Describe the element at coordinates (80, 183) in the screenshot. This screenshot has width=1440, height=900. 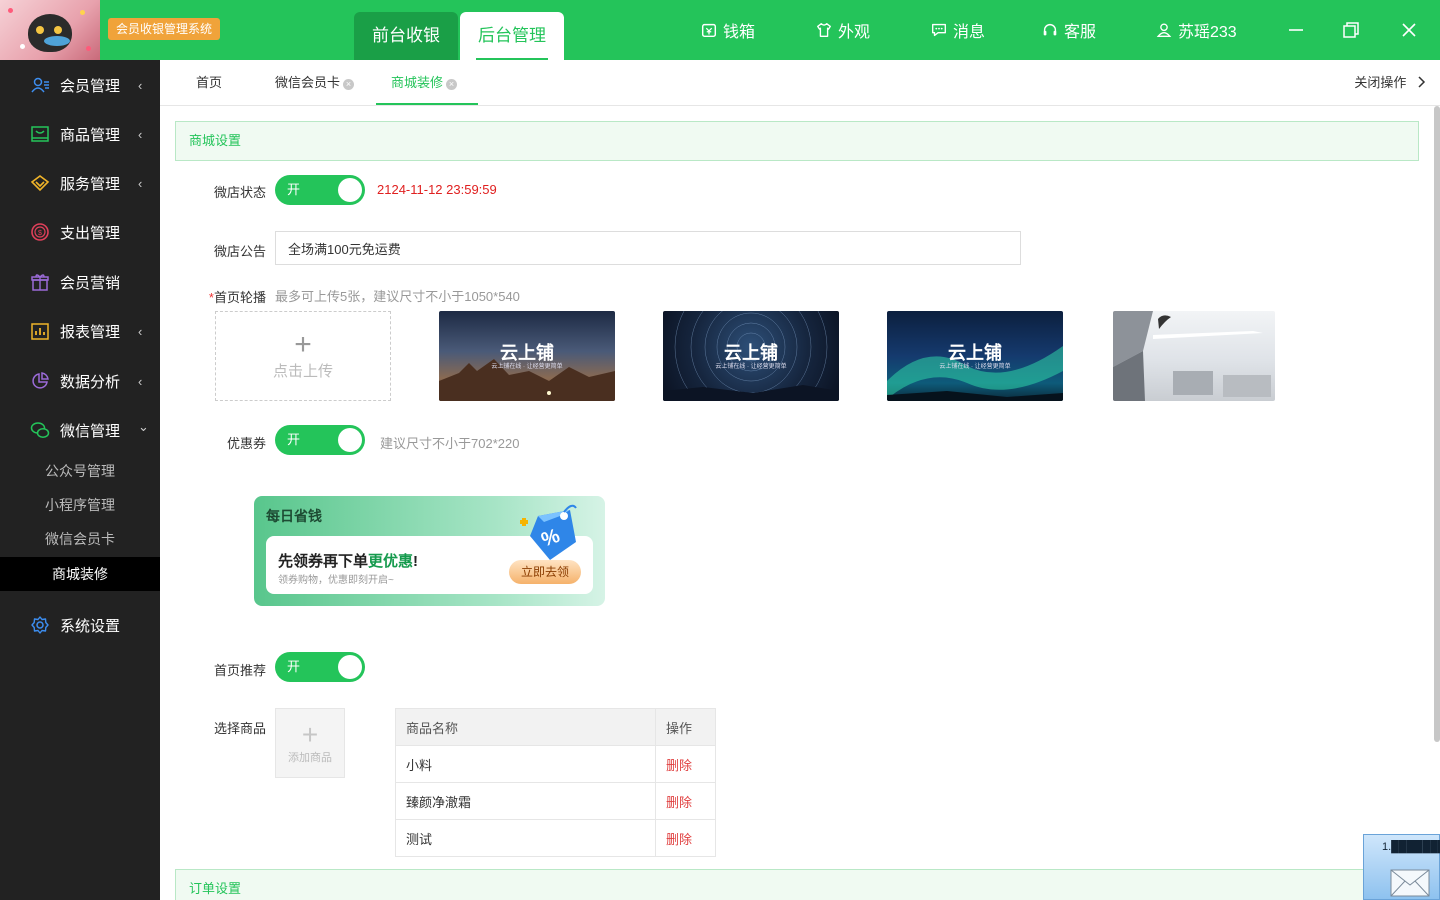
I see `sidebar-item-service: 服务管理 ‹` at that location.